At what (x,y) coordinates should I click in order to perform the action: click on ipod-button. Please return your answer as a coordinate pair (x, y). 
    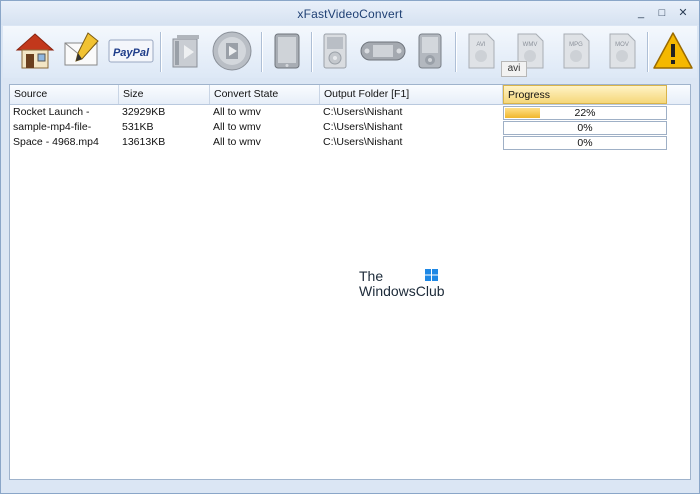
    Looking at the image, I should click on (335, 51).